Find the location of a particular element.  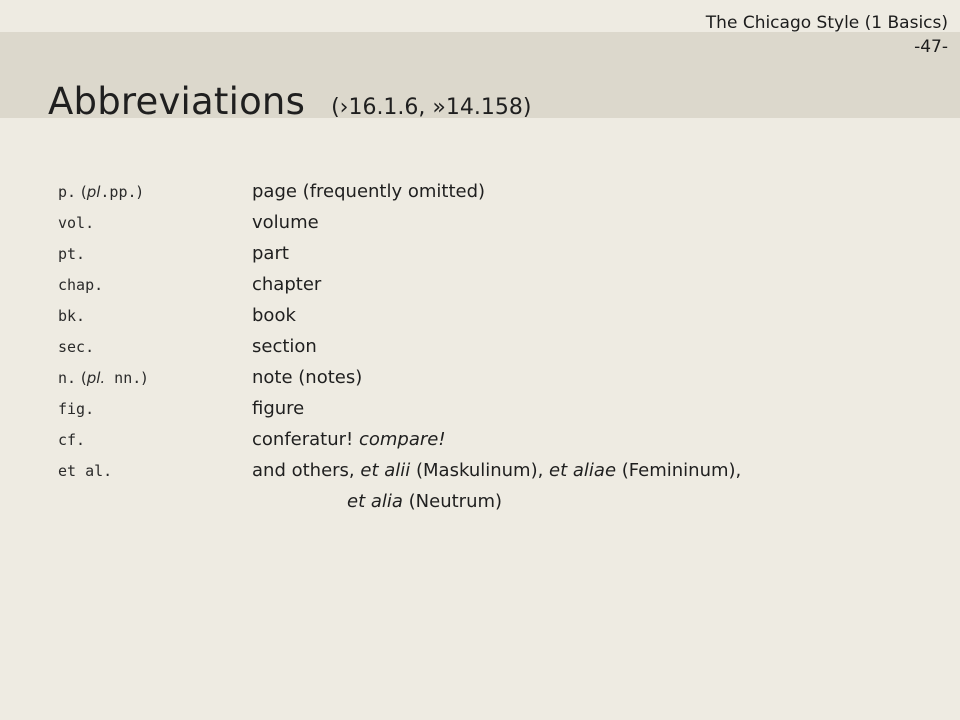

abbreviation: bk. is located at coordinates (72, 315).